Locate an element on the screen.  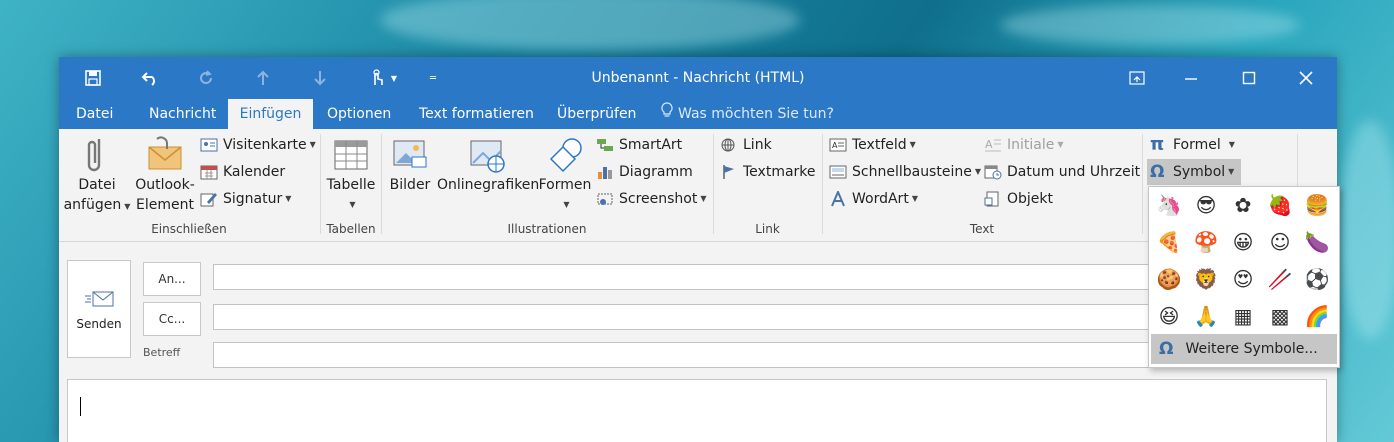
save-icon is located at coordinates (93, 78).